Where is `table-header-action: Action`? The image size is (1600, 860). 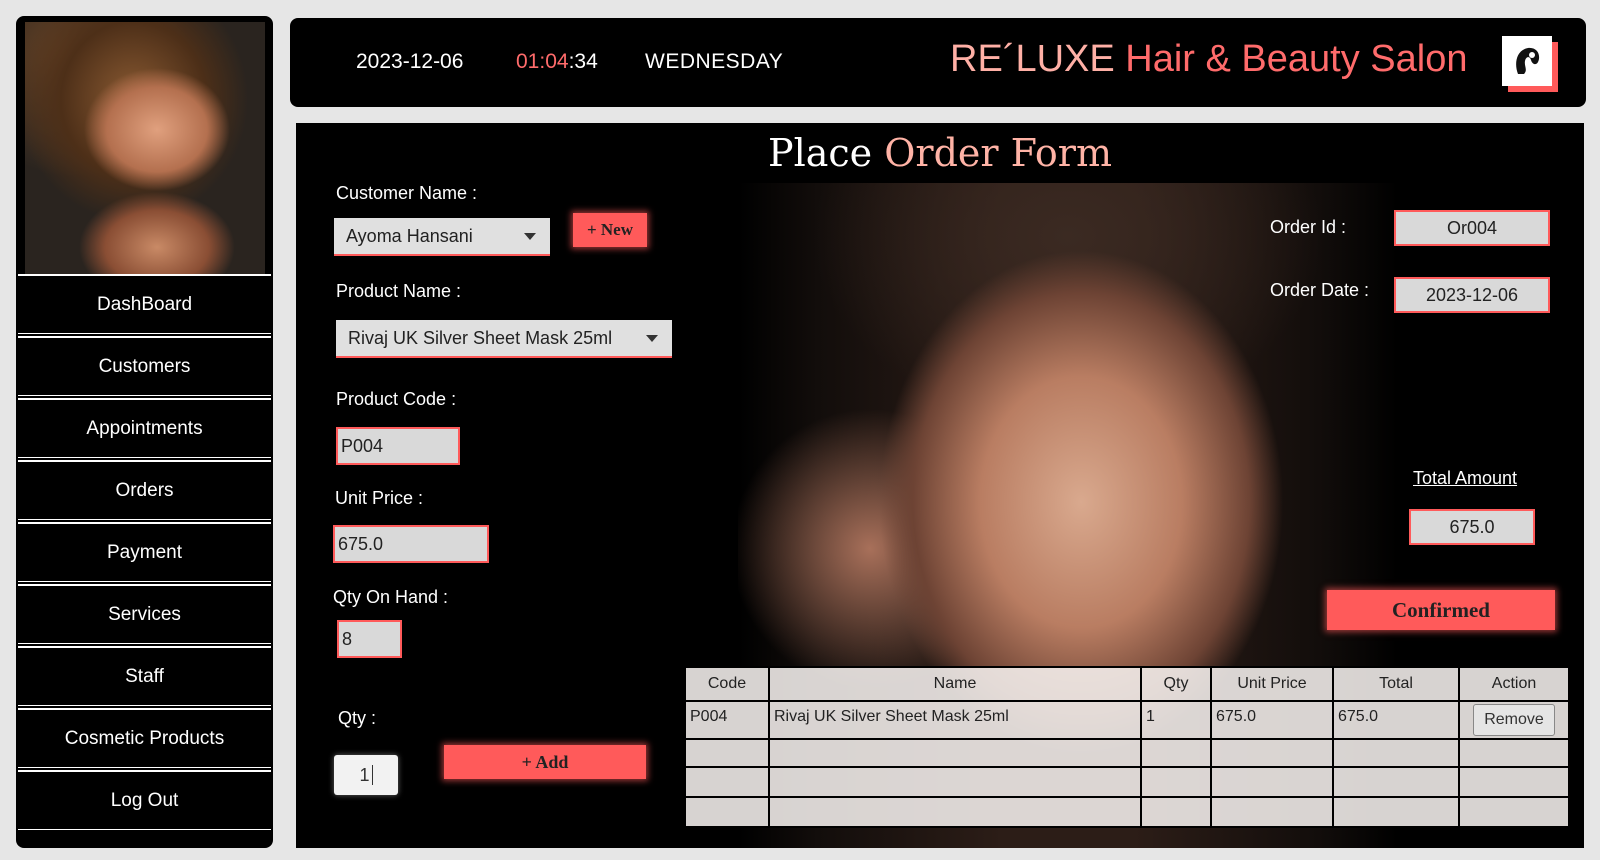
table-header-action: Action is located at coordinates (1514, 683).